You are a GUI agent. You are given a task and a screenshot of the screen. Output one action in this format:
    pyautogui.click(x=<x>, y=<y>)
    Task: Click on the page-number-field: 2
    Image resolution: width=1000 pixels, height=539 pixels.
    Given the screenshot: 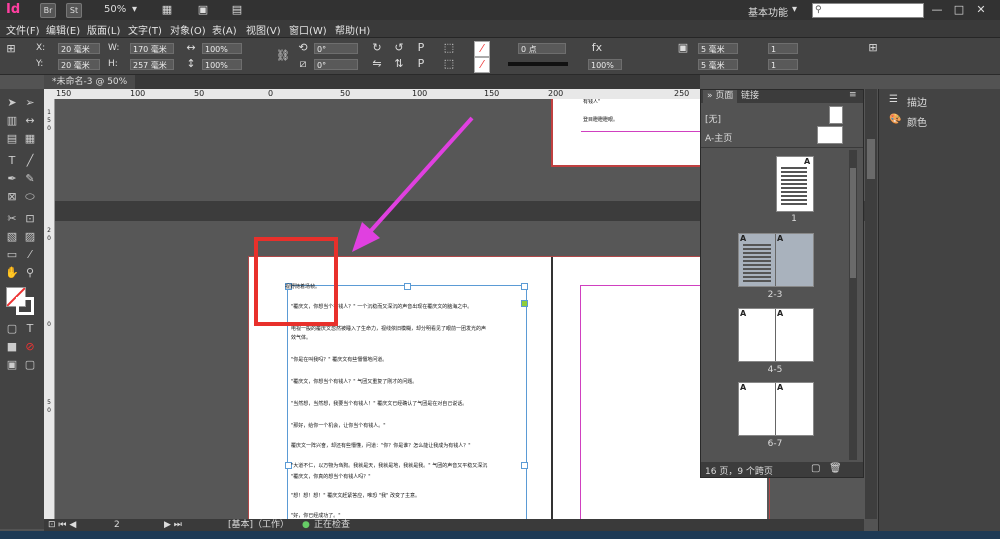 What is the action you would take?
    pyautogui.click(x=117, y=525)
    